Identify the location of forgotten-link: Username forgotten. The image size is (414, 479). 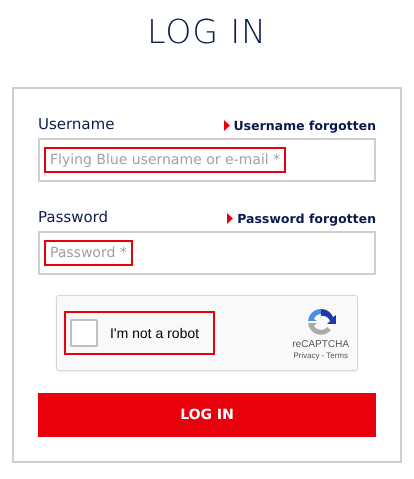
(300, 125).